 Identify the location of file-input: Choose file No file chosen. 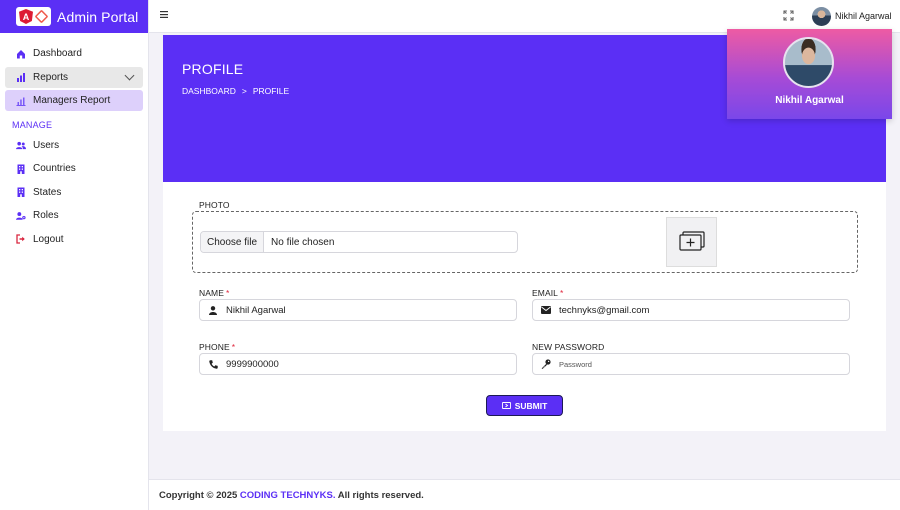
(359, 242).